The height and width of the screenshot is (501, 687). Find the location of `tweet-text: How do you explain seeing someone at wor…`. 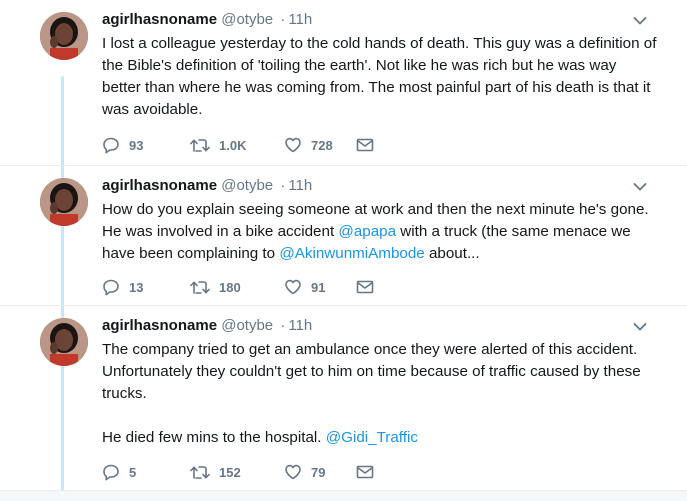

tweet-text: How do you explain seeing someone at wor… is located at coordinates (380, 232).